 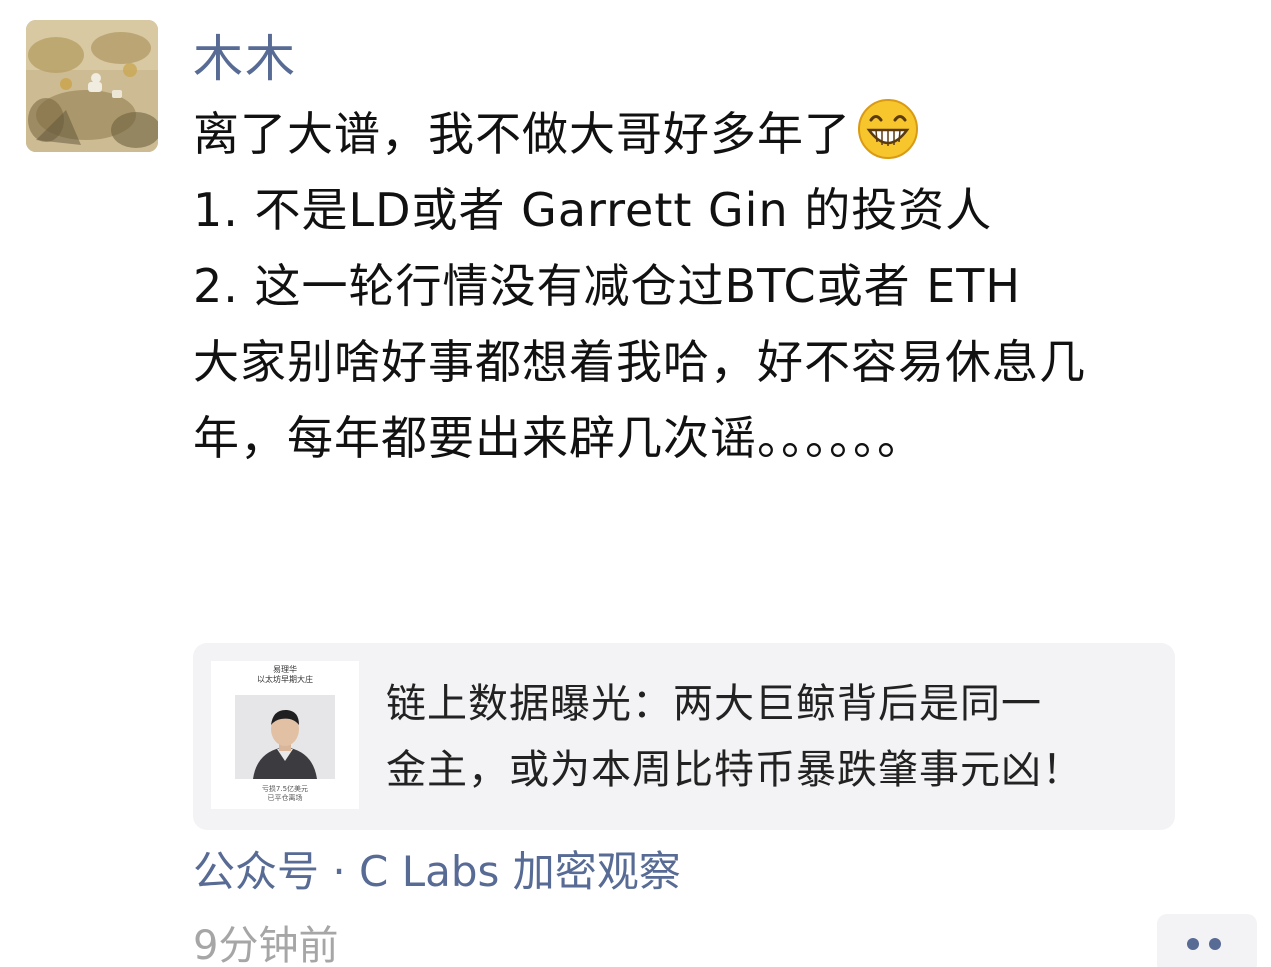 What do you see at coordinates (1207, 940) in the screenshot?
I see `more-options-button` at bounding box center [1207, 940].